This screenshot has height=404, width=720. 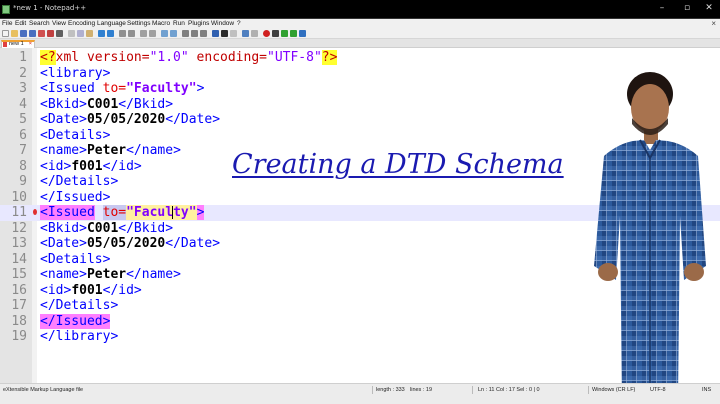 What do you see at coordinates (709, 8) in the screenshot?
I see `close-icon: ✕` at bounding box center [709, 8].